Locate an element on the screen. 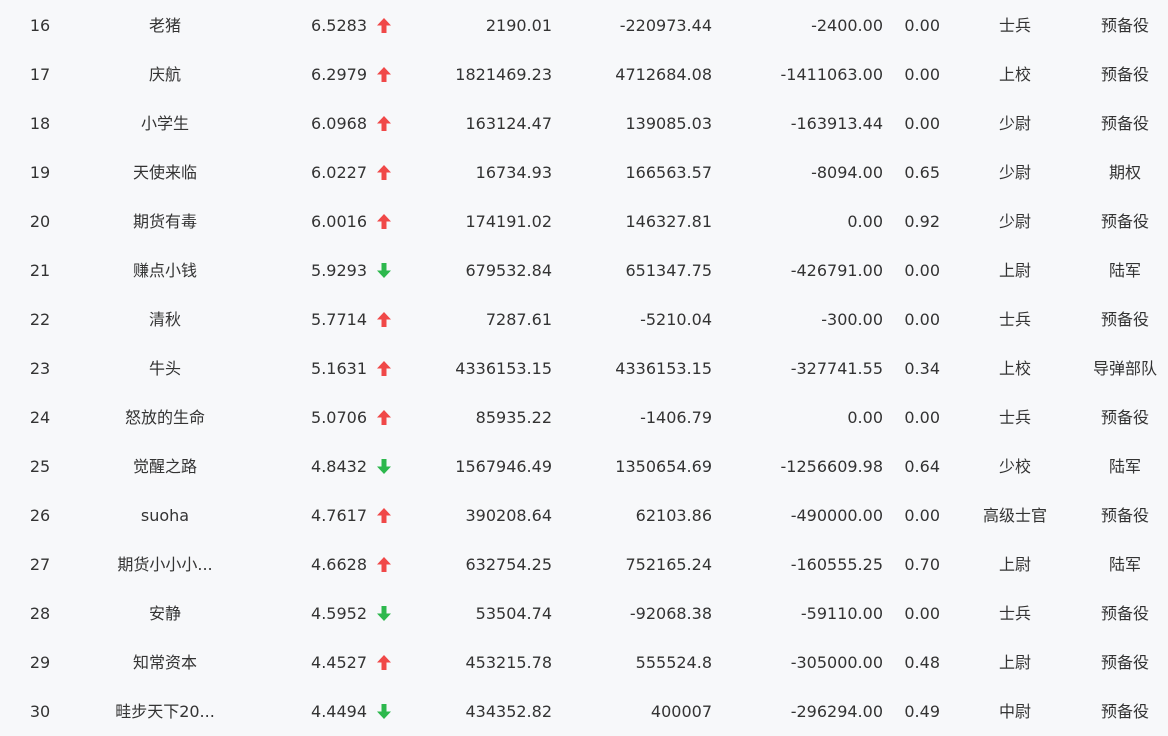 Image resolution: width=1168 pixels, height=736 pixels. ratio-cell: 0.64 is located at coordinates (922, 466).